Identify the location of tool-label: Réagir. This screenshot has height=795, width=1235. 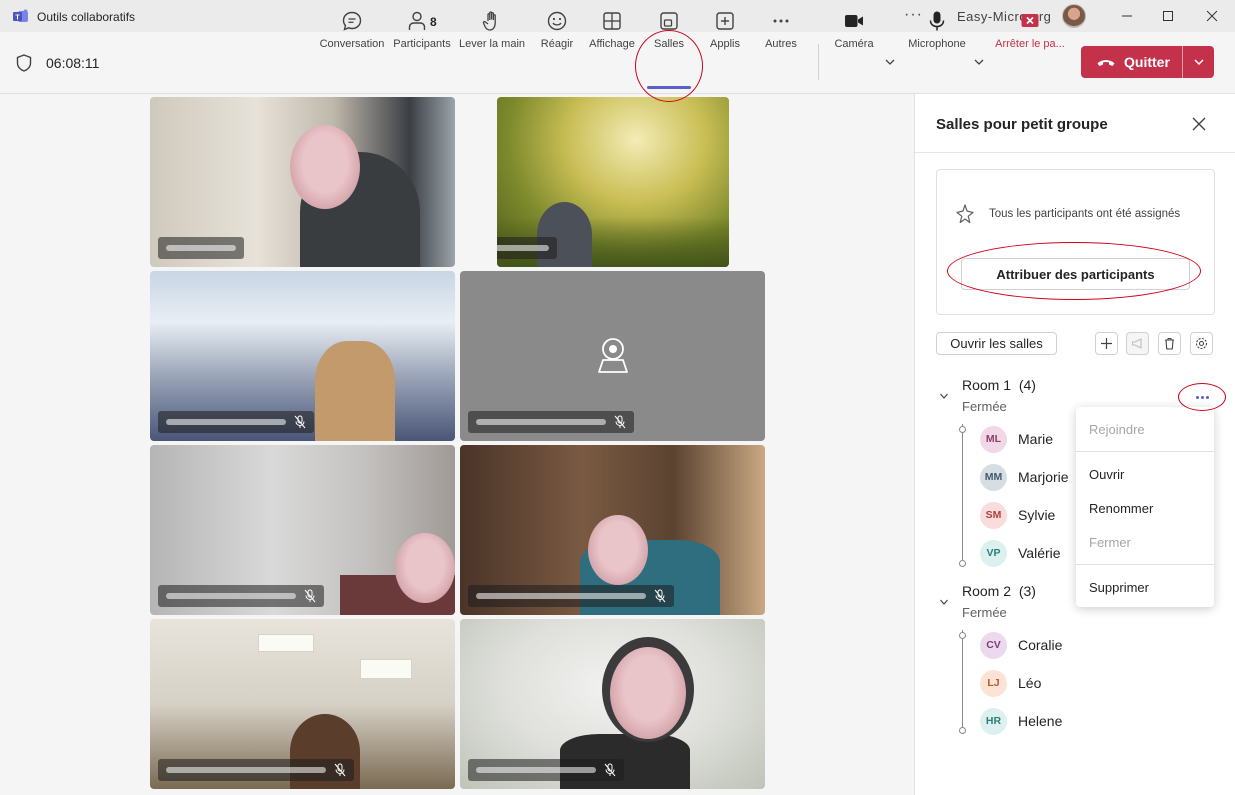
(557, 44).